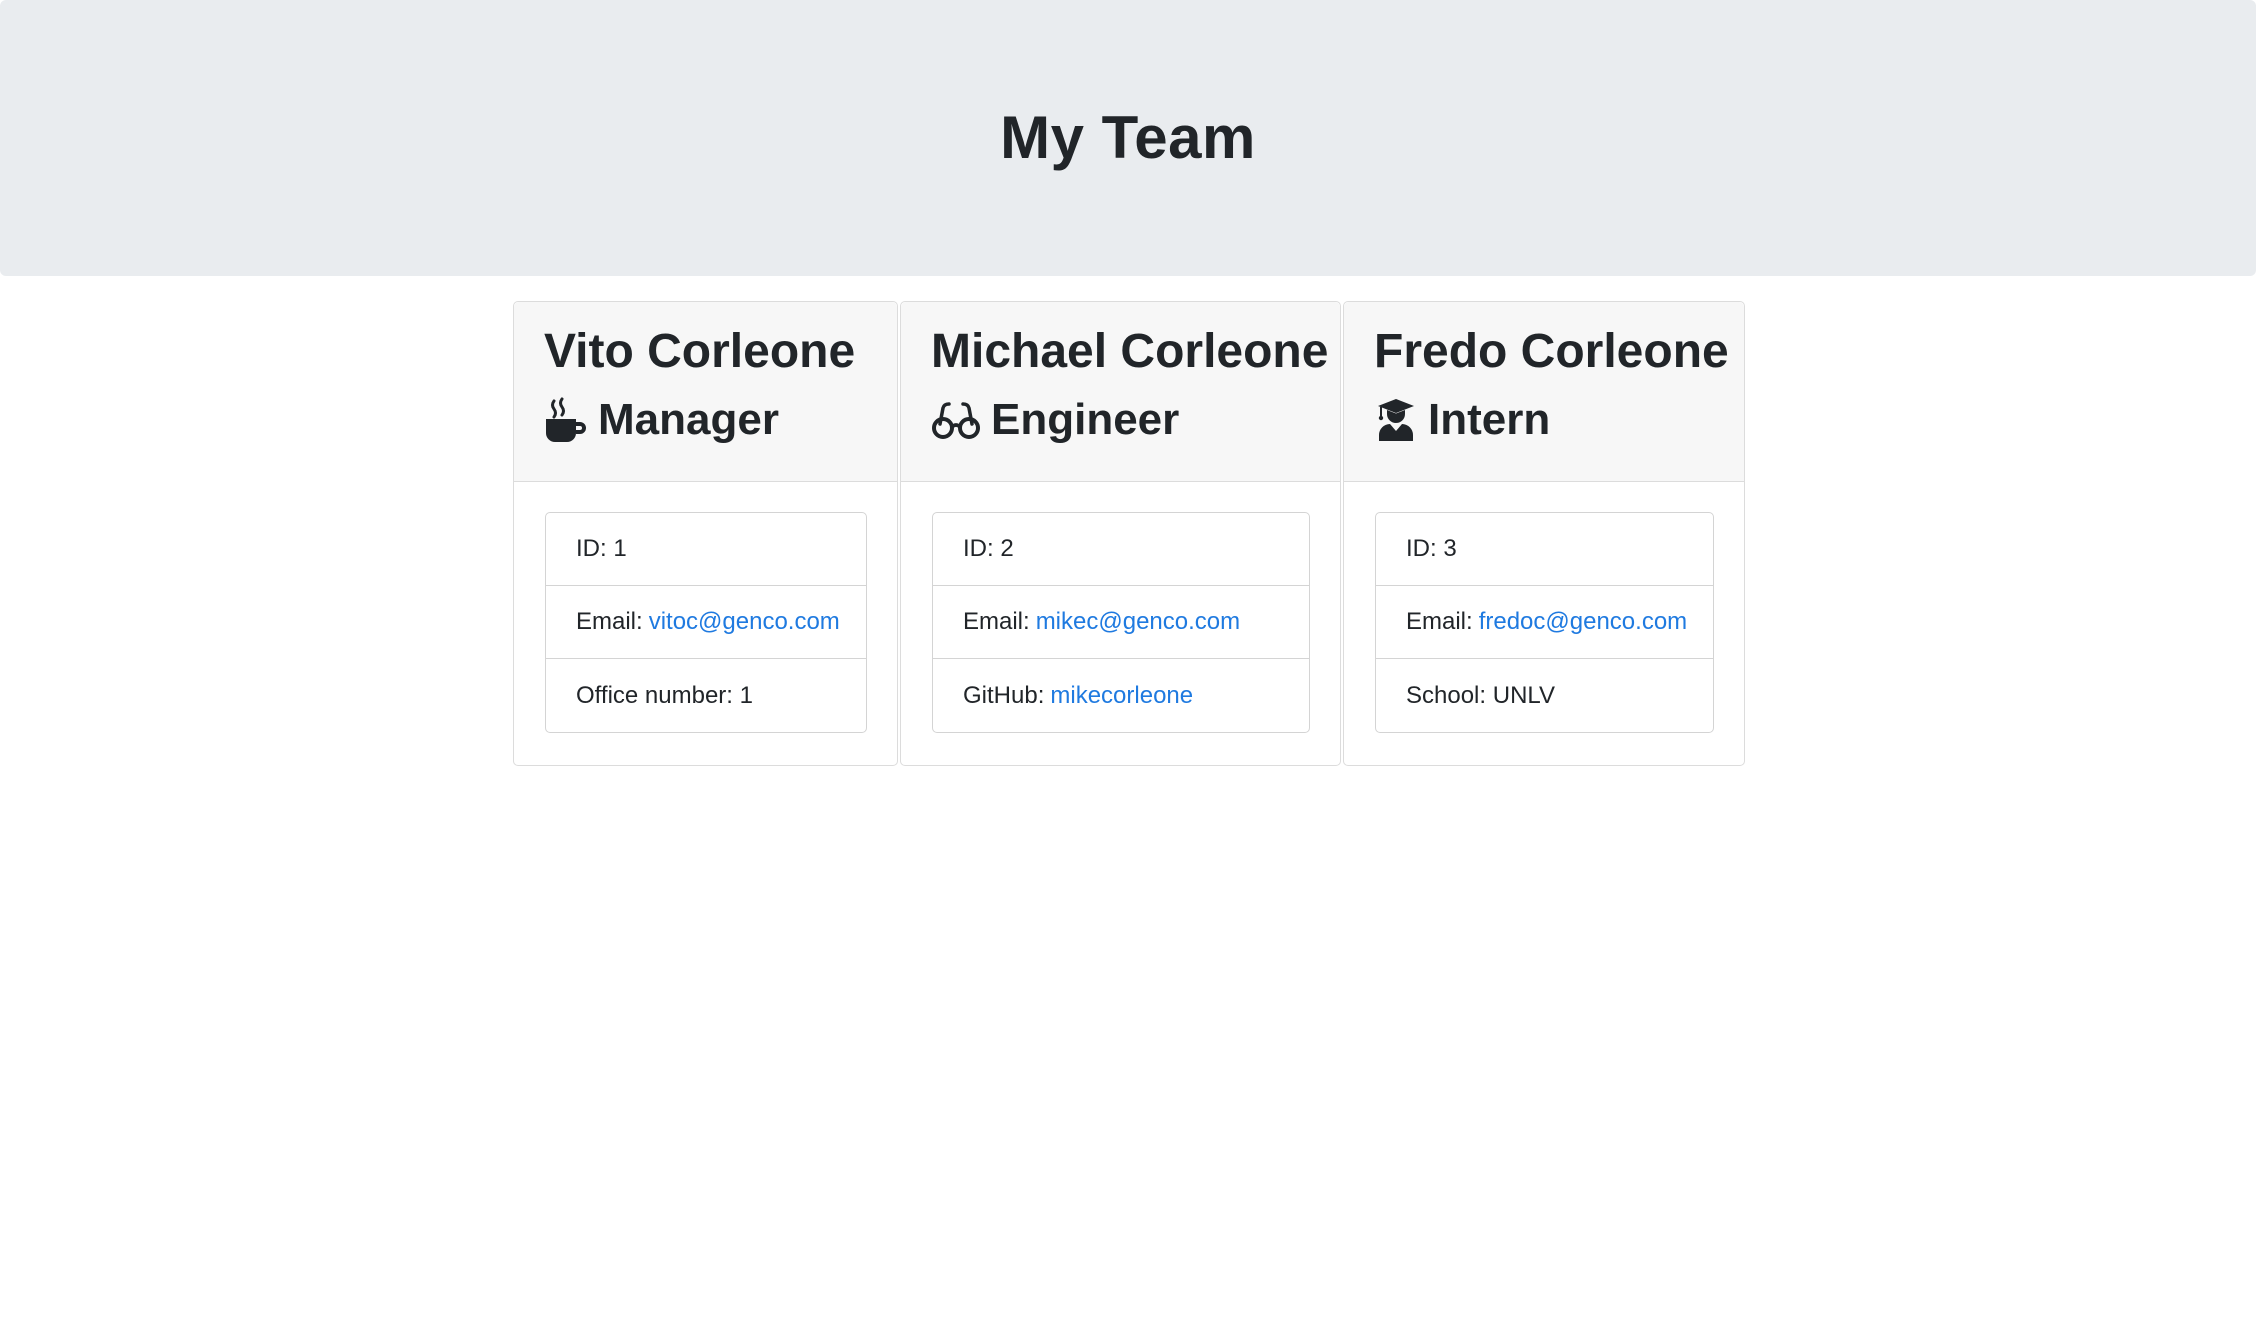  I want to click on github-link: mikecorleone, so click(1121, 696).